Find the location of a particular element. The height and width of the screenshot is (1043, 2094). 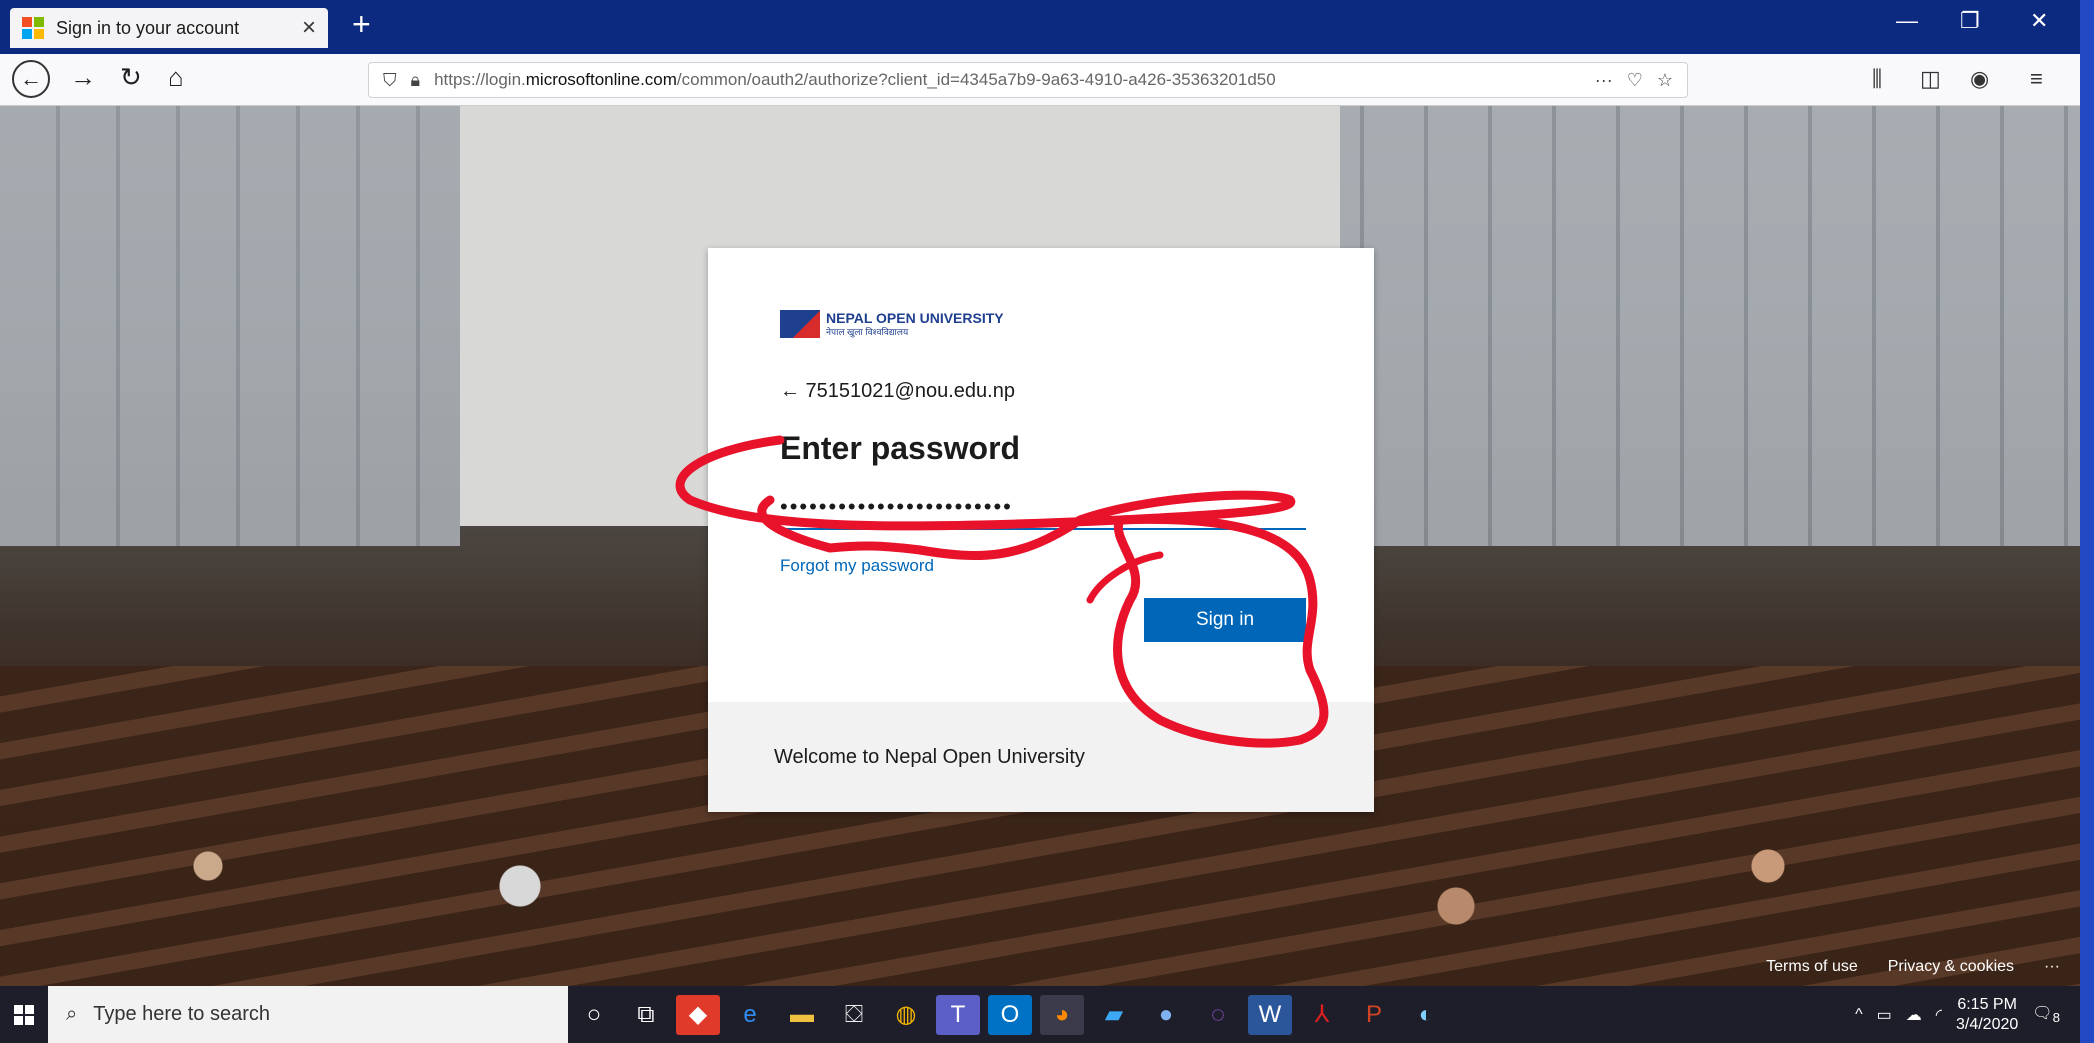

app-icon: ◐ is located at coordinates (1426, 1015).